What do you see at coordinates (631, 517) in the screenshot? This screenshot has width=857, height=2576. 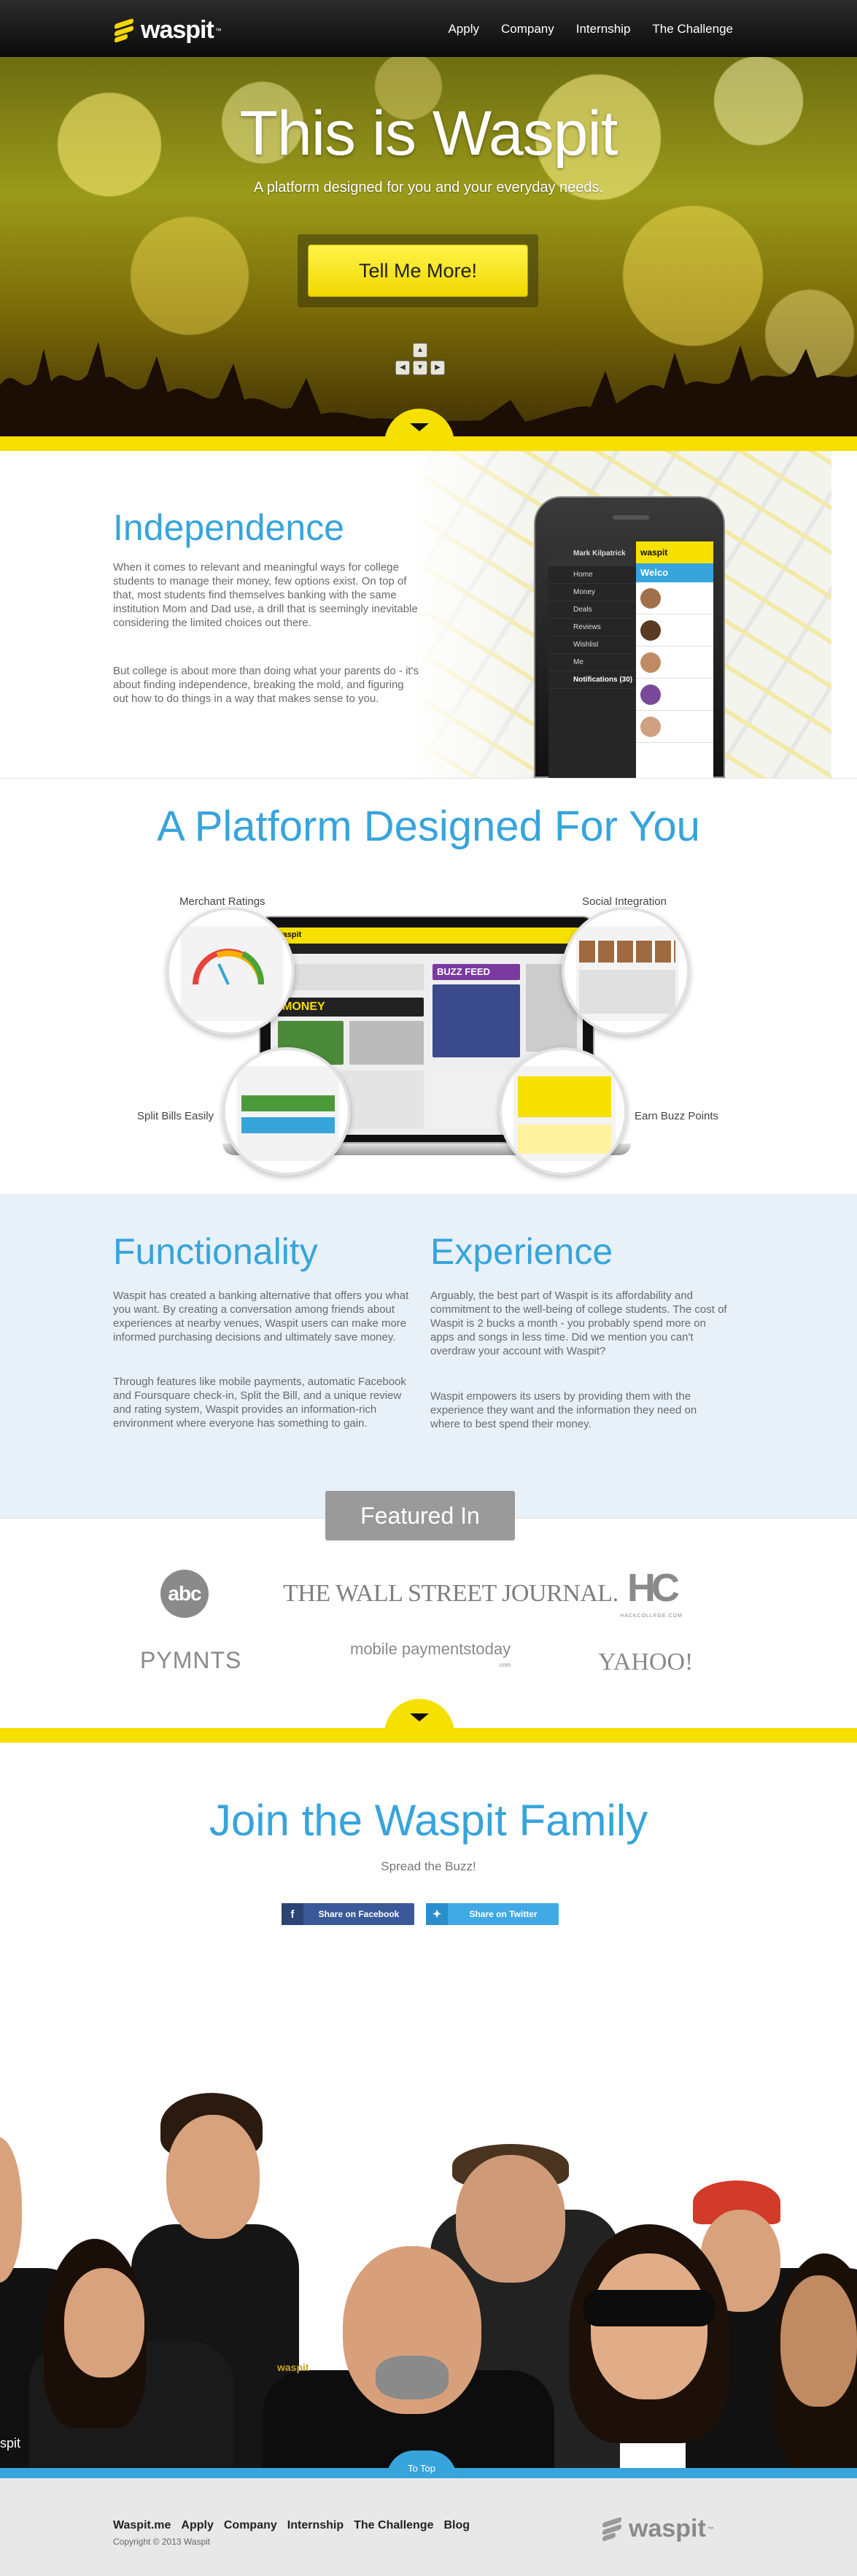 I see `phone-speaker` at bounding box center [631, 517].